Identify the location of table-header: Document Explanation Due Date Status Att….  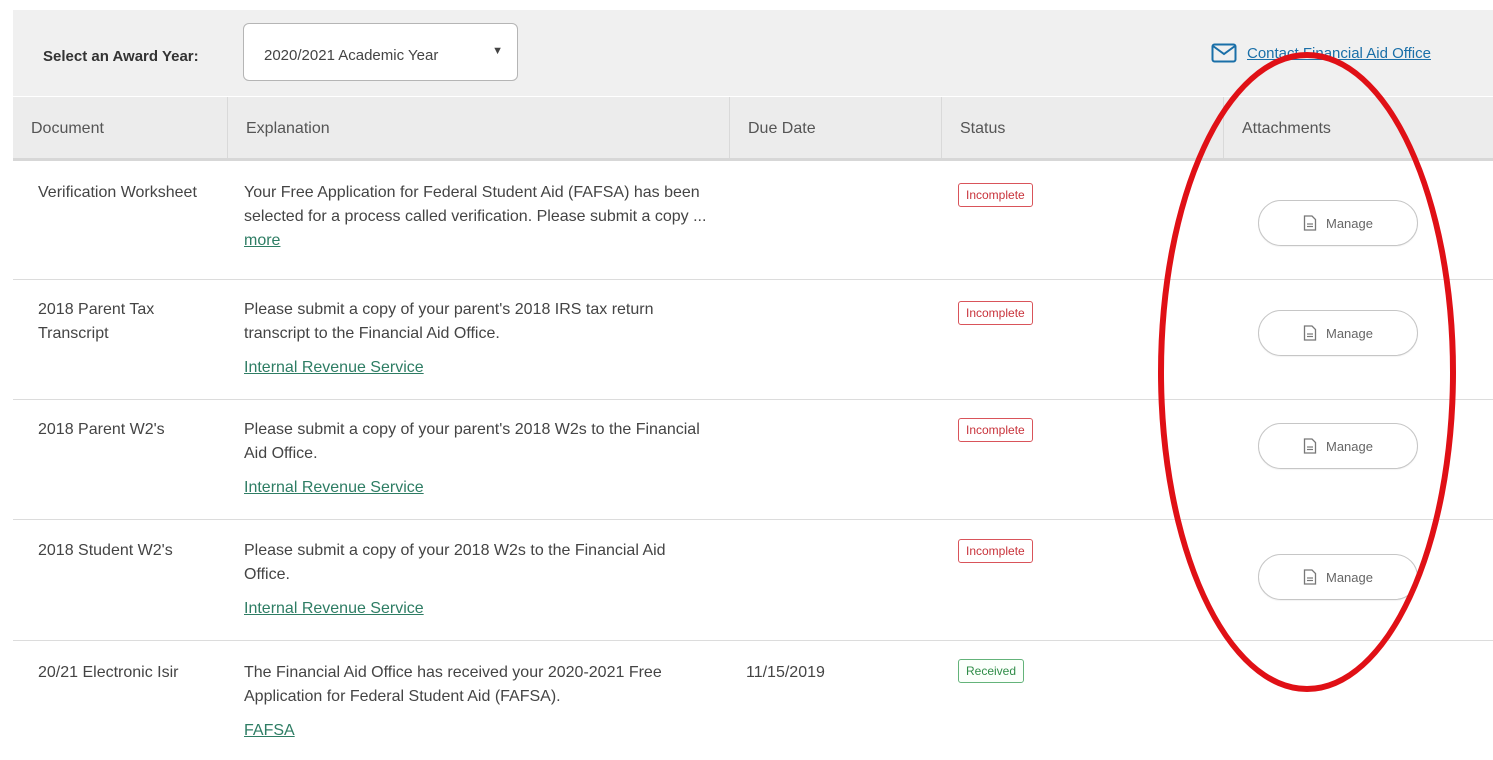
(753, 129).